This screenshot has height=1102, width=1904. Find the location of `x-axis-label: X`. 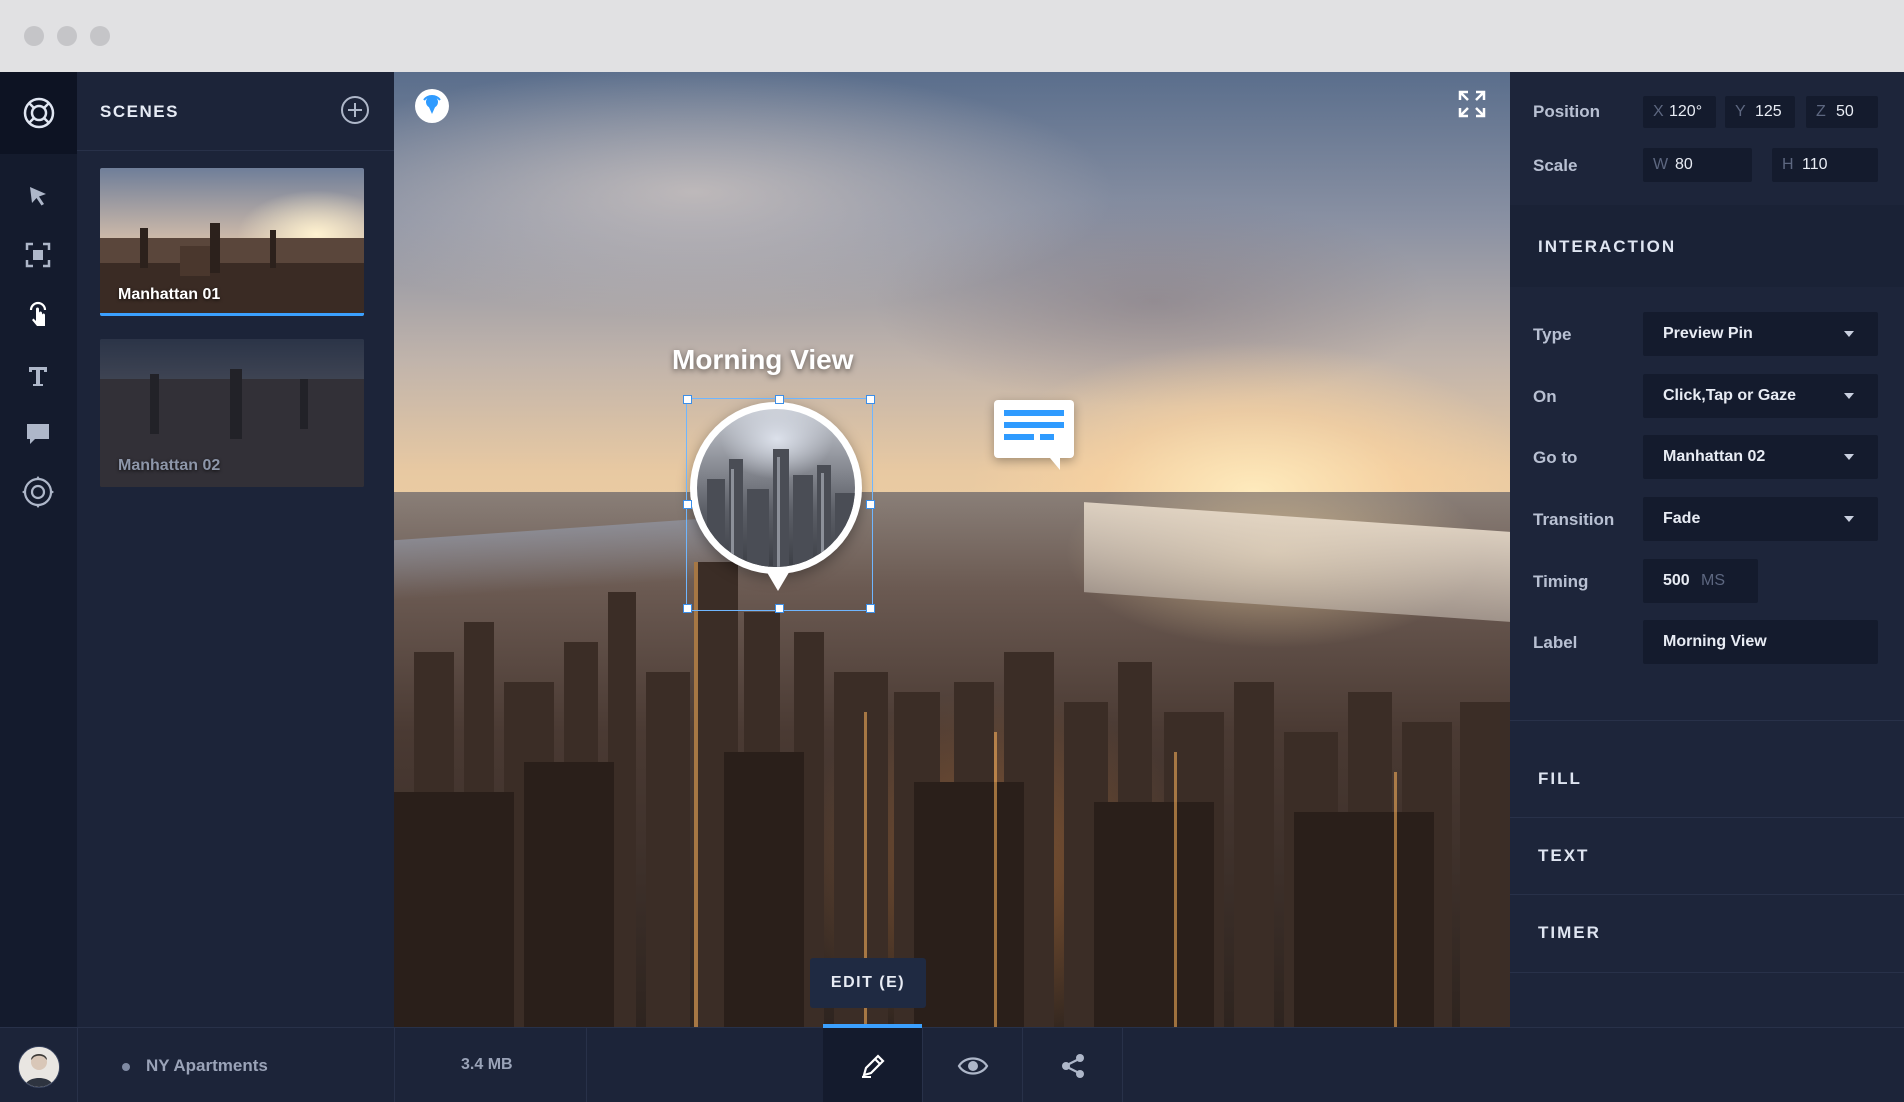

x-axis-label: X is located at coordinates (1658, 111).